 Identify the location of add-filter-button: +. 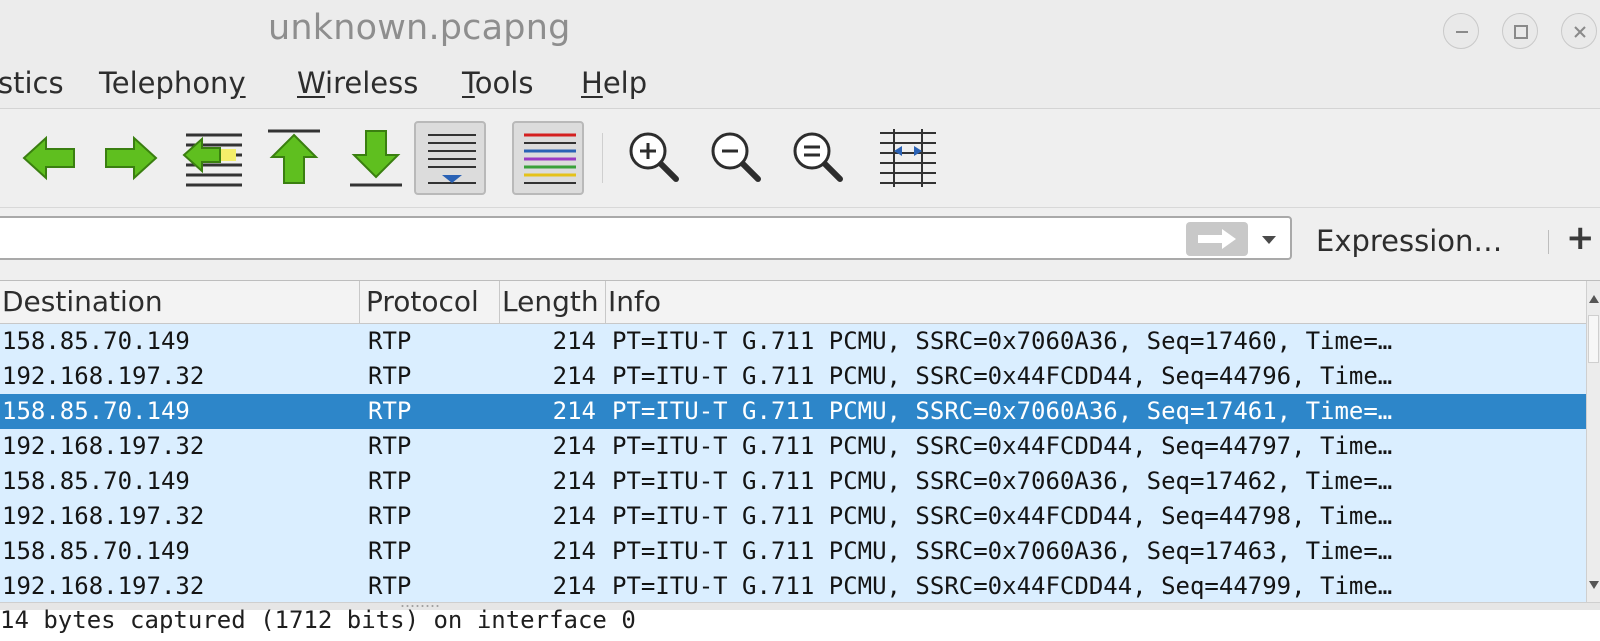
(1580, 238).